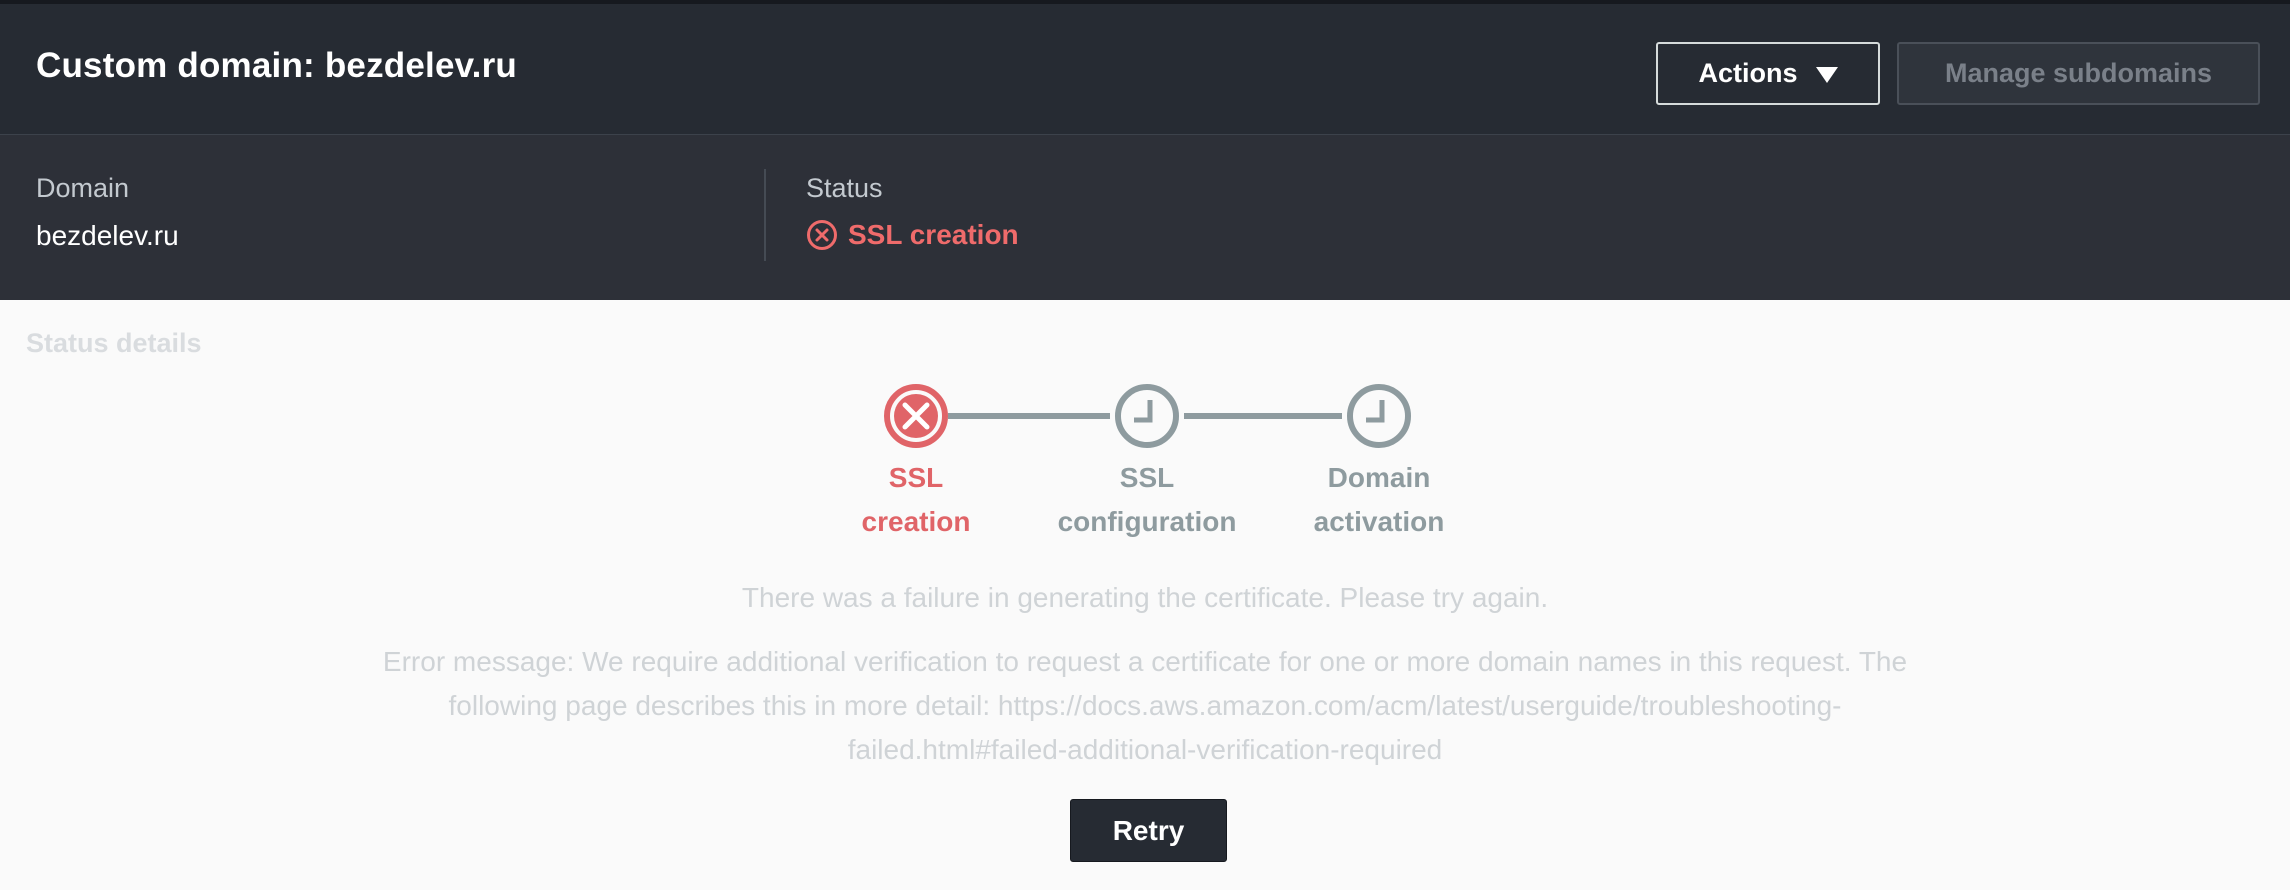 This screenshot has width=2290, height=890. What do you see at coordinates (933, 234) in the screenshot?
I see `status-value: SSL creation` at bounding box center [933, 234].